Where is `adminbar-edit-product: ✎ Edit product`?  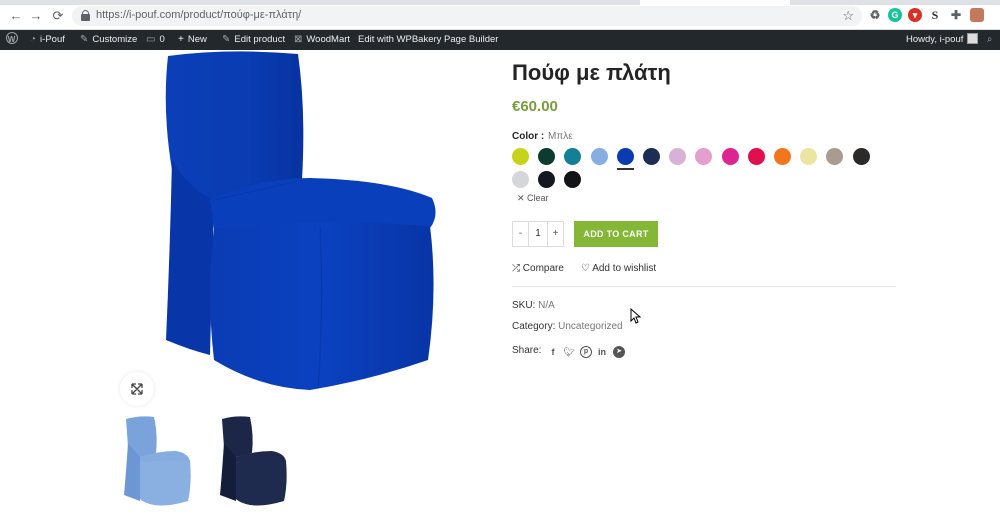
adminbar-edit-product: ✎ Edit product is located at coordinates (253, 40).